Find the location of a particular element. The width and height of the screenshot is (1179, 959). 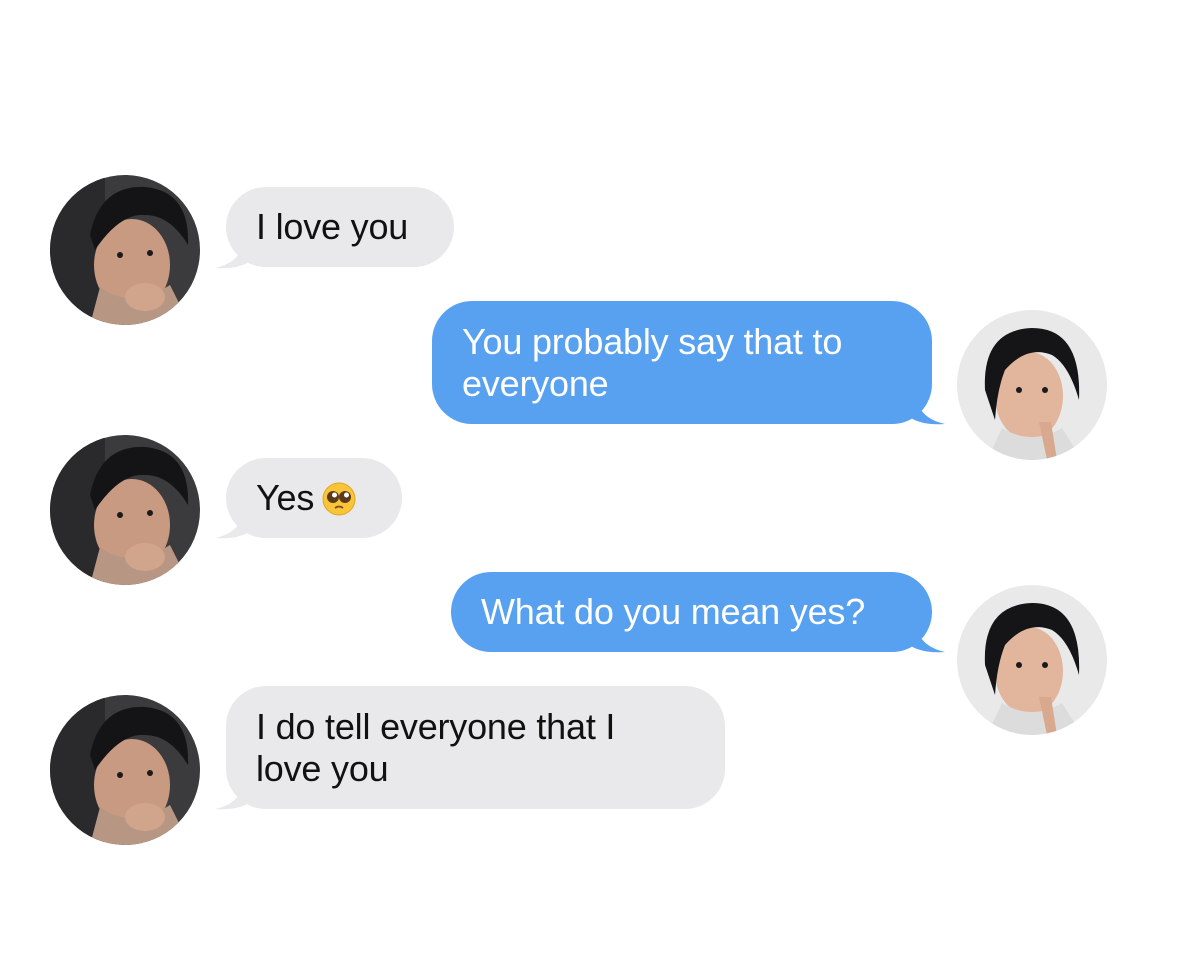

message-bubble-incoming: Yes is located at coordinates (314, 498).